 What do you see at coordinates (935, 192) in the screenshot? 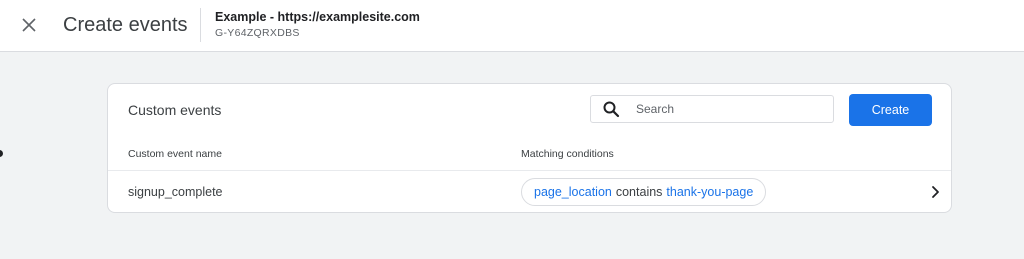
I see `chevron-right-icon` at bounding box center [935, 192].